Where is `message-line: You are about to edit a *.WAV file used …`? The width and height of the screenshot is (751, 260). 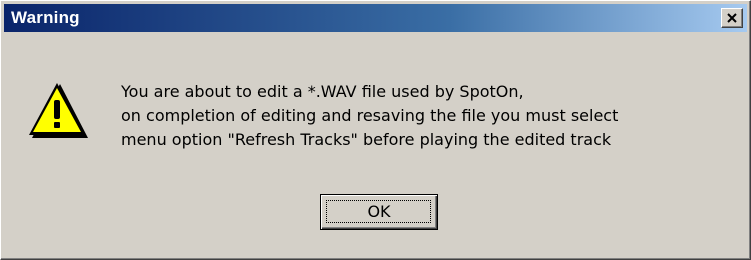 message-line: You are about to edit a *.WAV file used … is located at coordinates (322, 91).